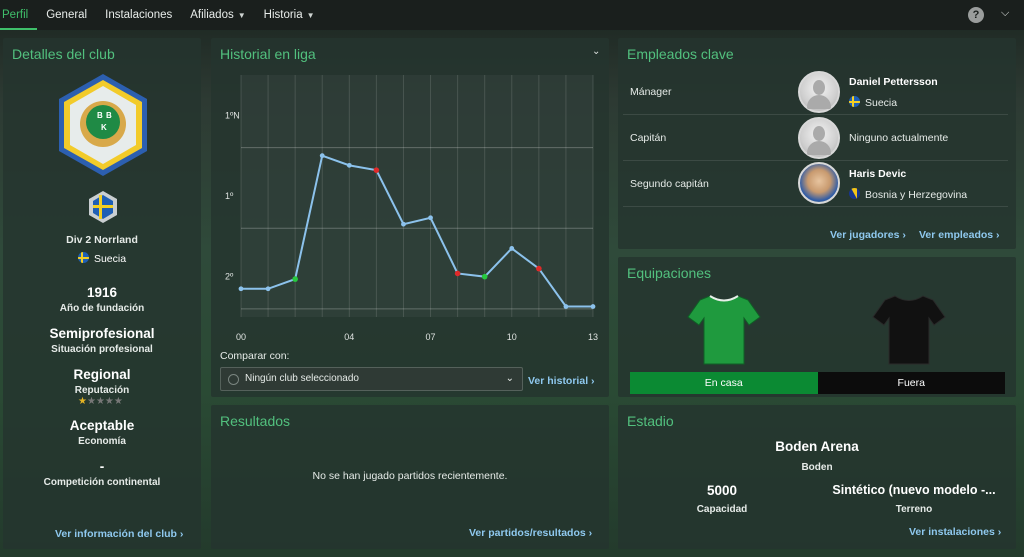 This screenshot has height=557, width=1024. I want to click on club-country-label: Suecia, so click(110, 259).